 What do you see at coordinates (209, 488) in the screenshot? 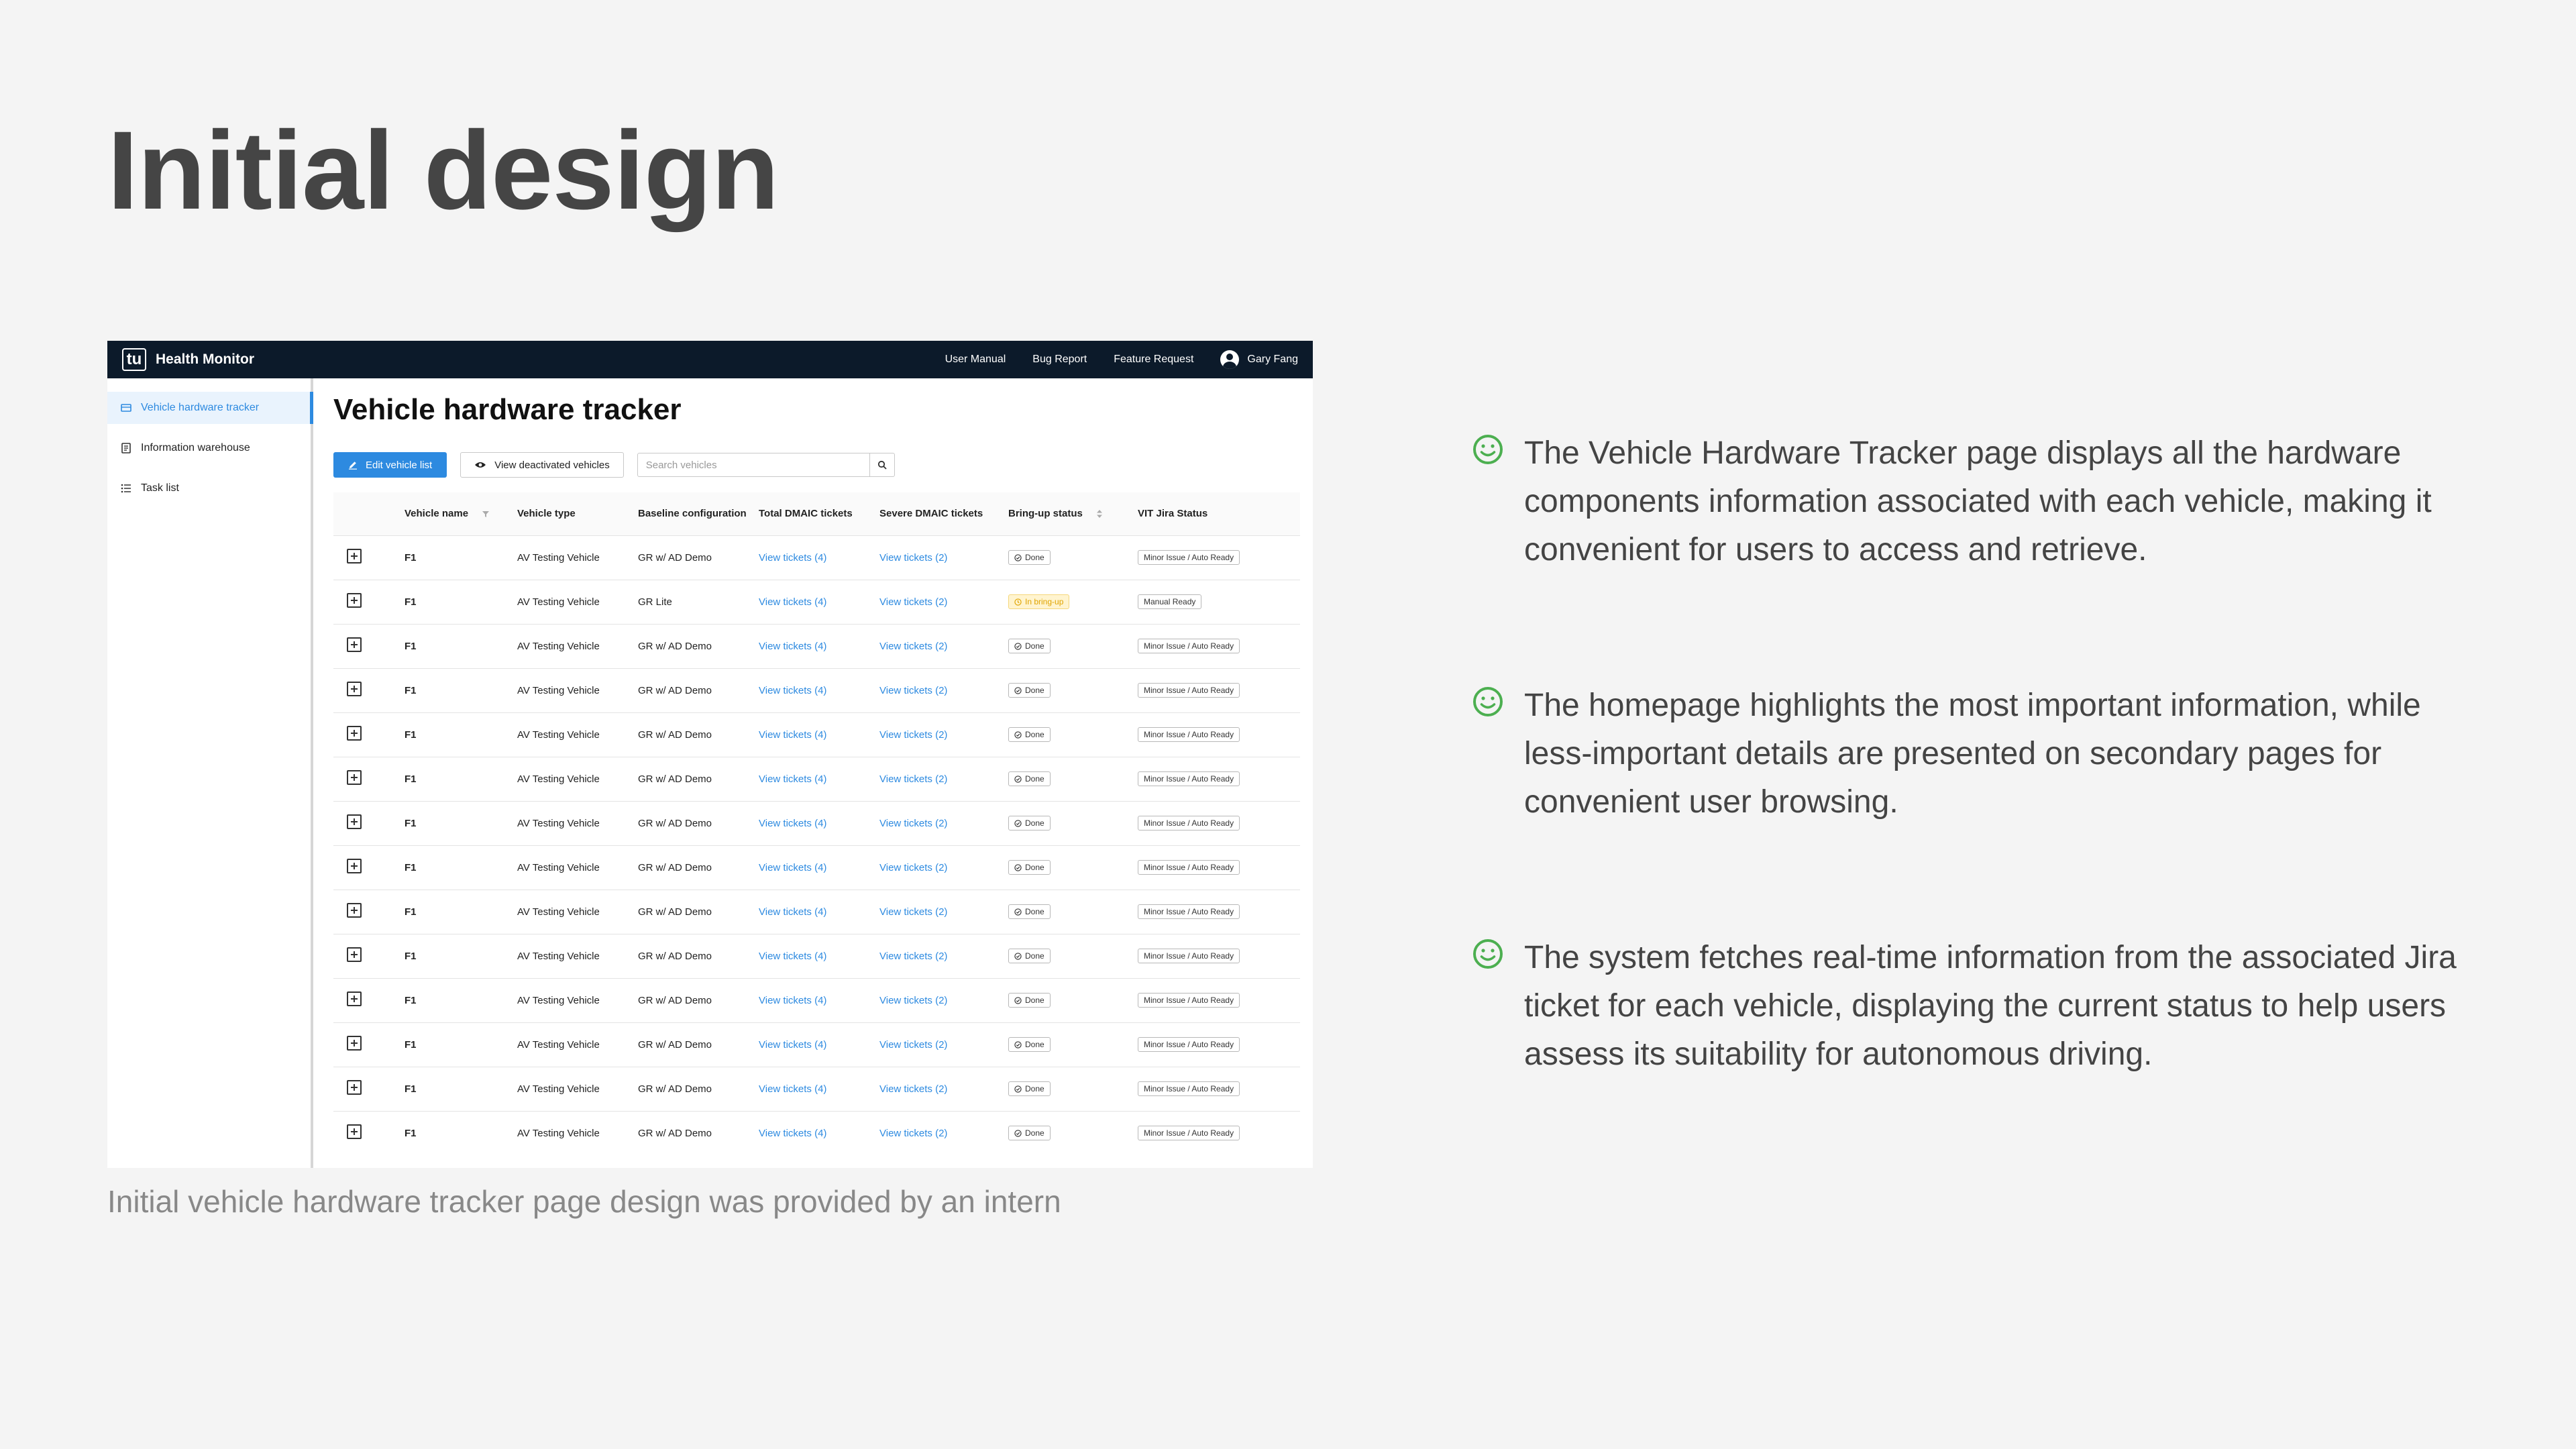
I see `sidebar-item-task-list: Task list` at bounding box center [209, 488].